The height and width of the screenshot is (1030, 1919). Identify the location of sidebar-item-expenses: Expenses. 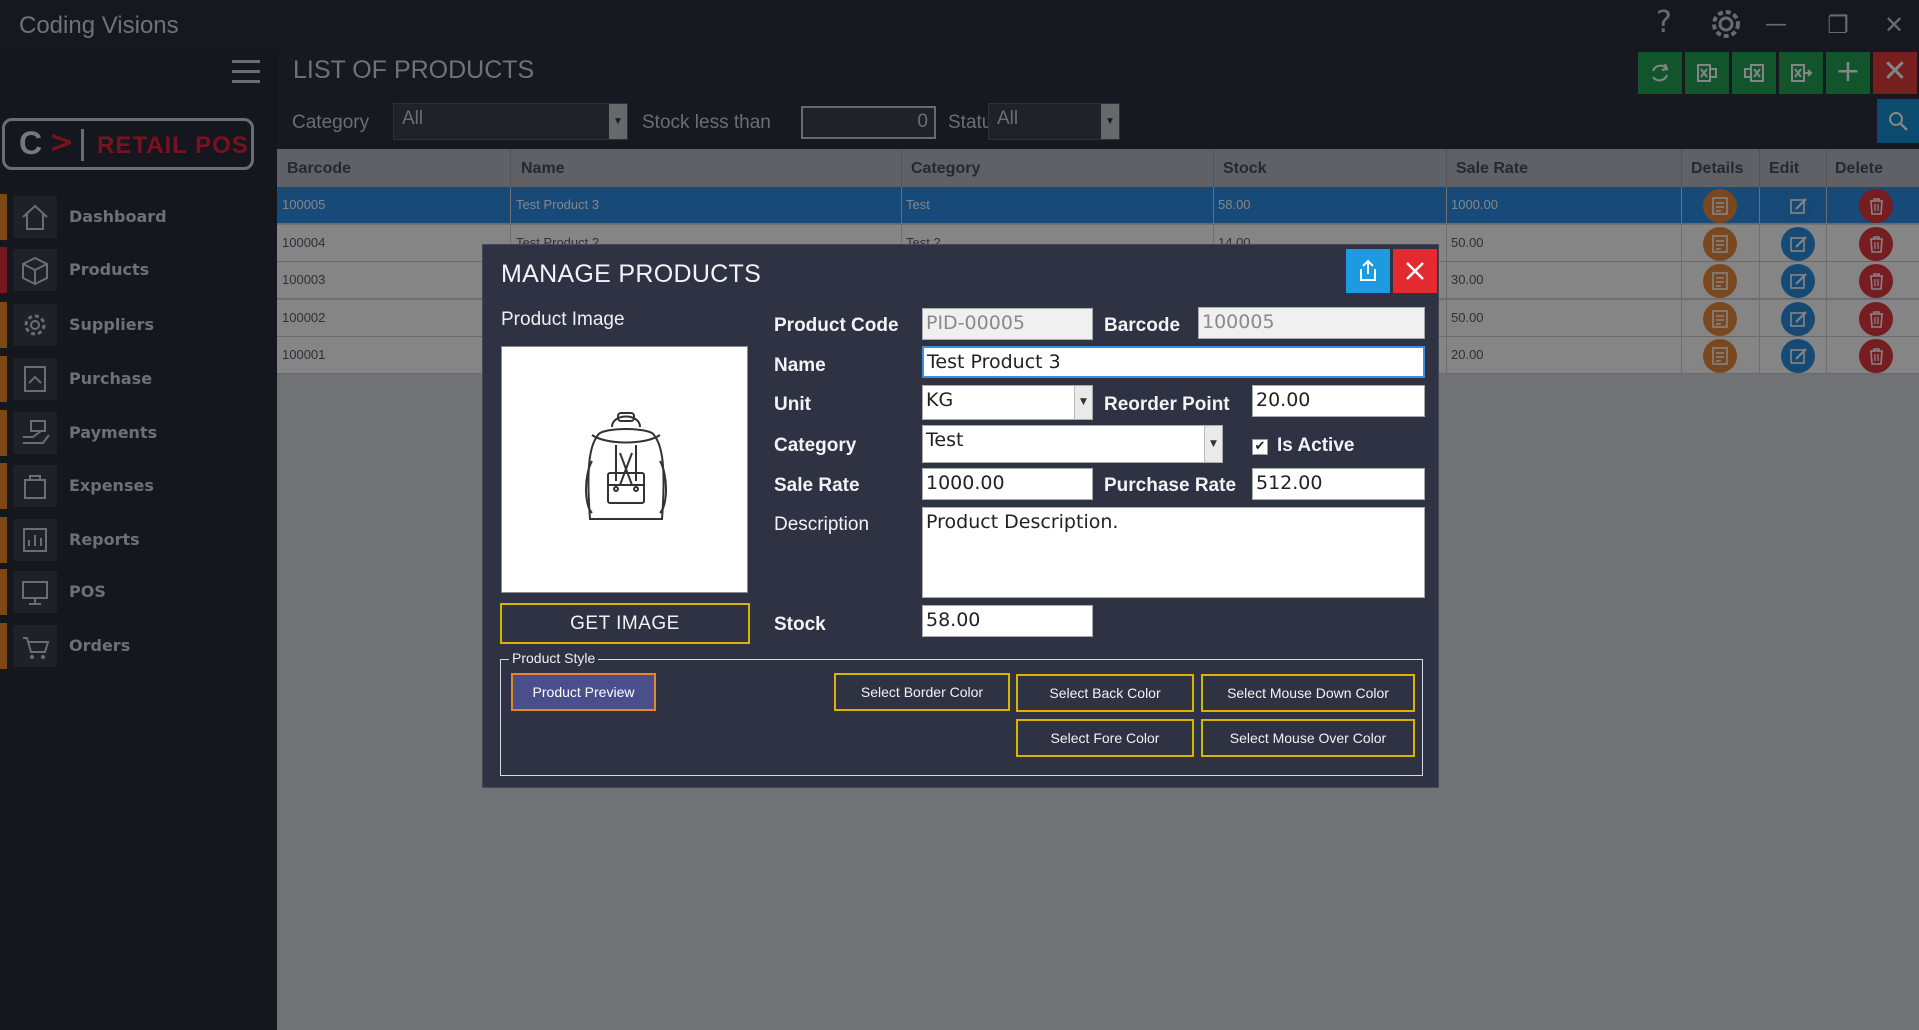
(138, 486).